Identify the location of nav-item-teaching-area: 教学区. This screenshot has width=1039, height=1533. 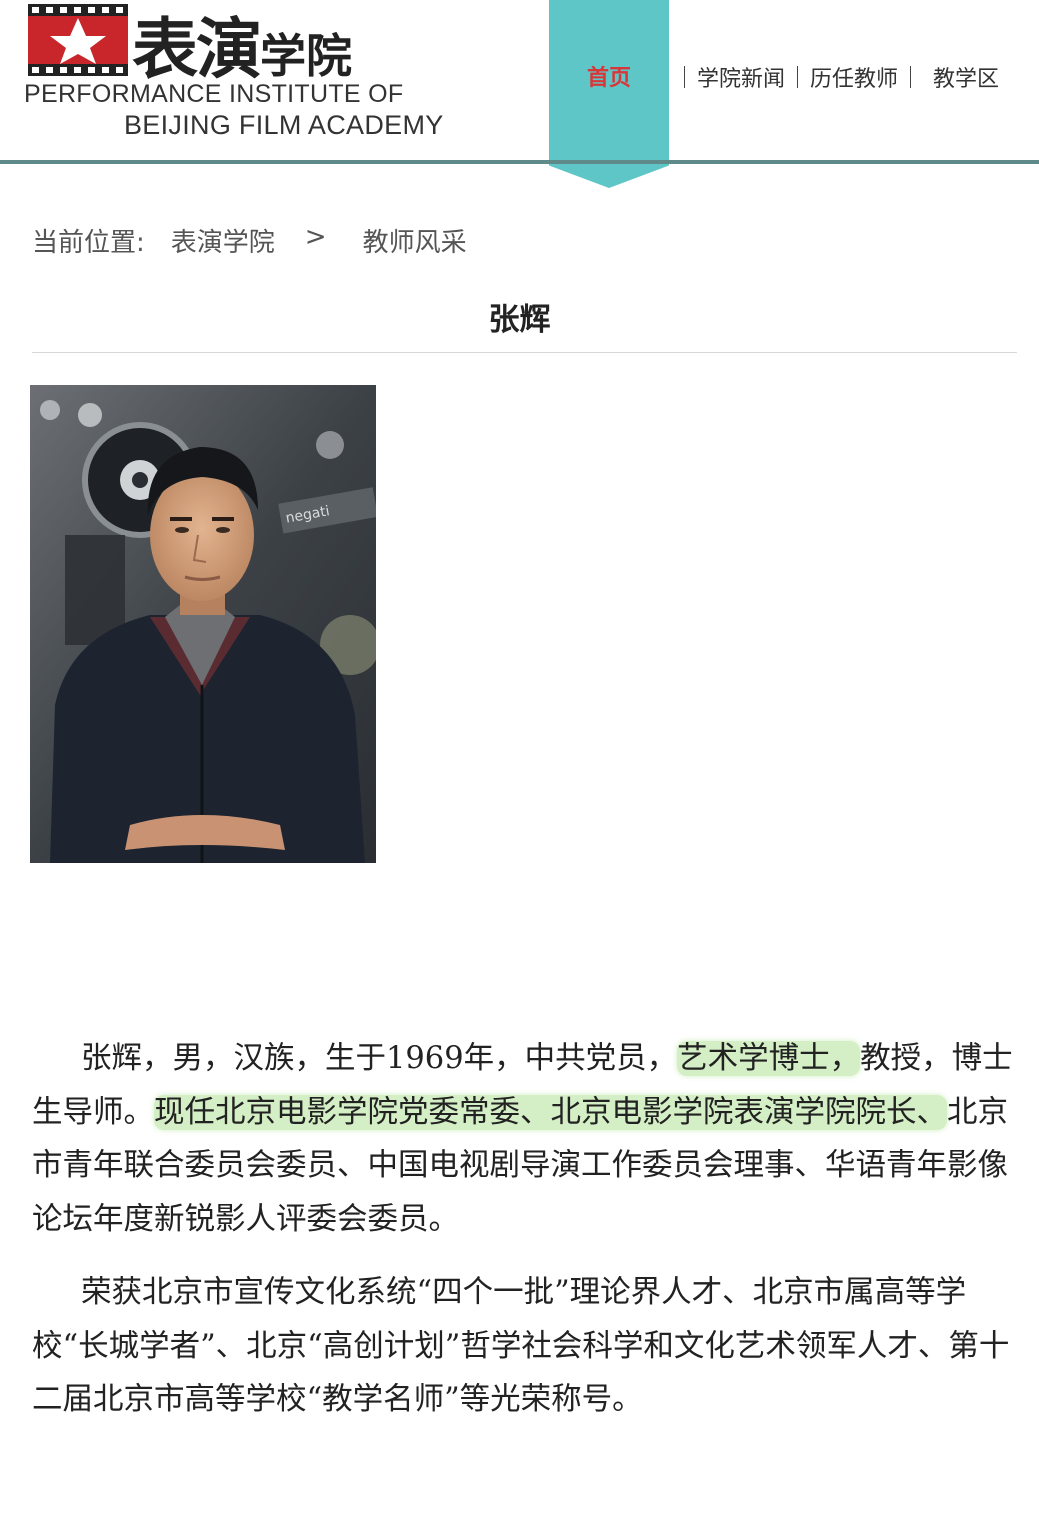
(966, 77).